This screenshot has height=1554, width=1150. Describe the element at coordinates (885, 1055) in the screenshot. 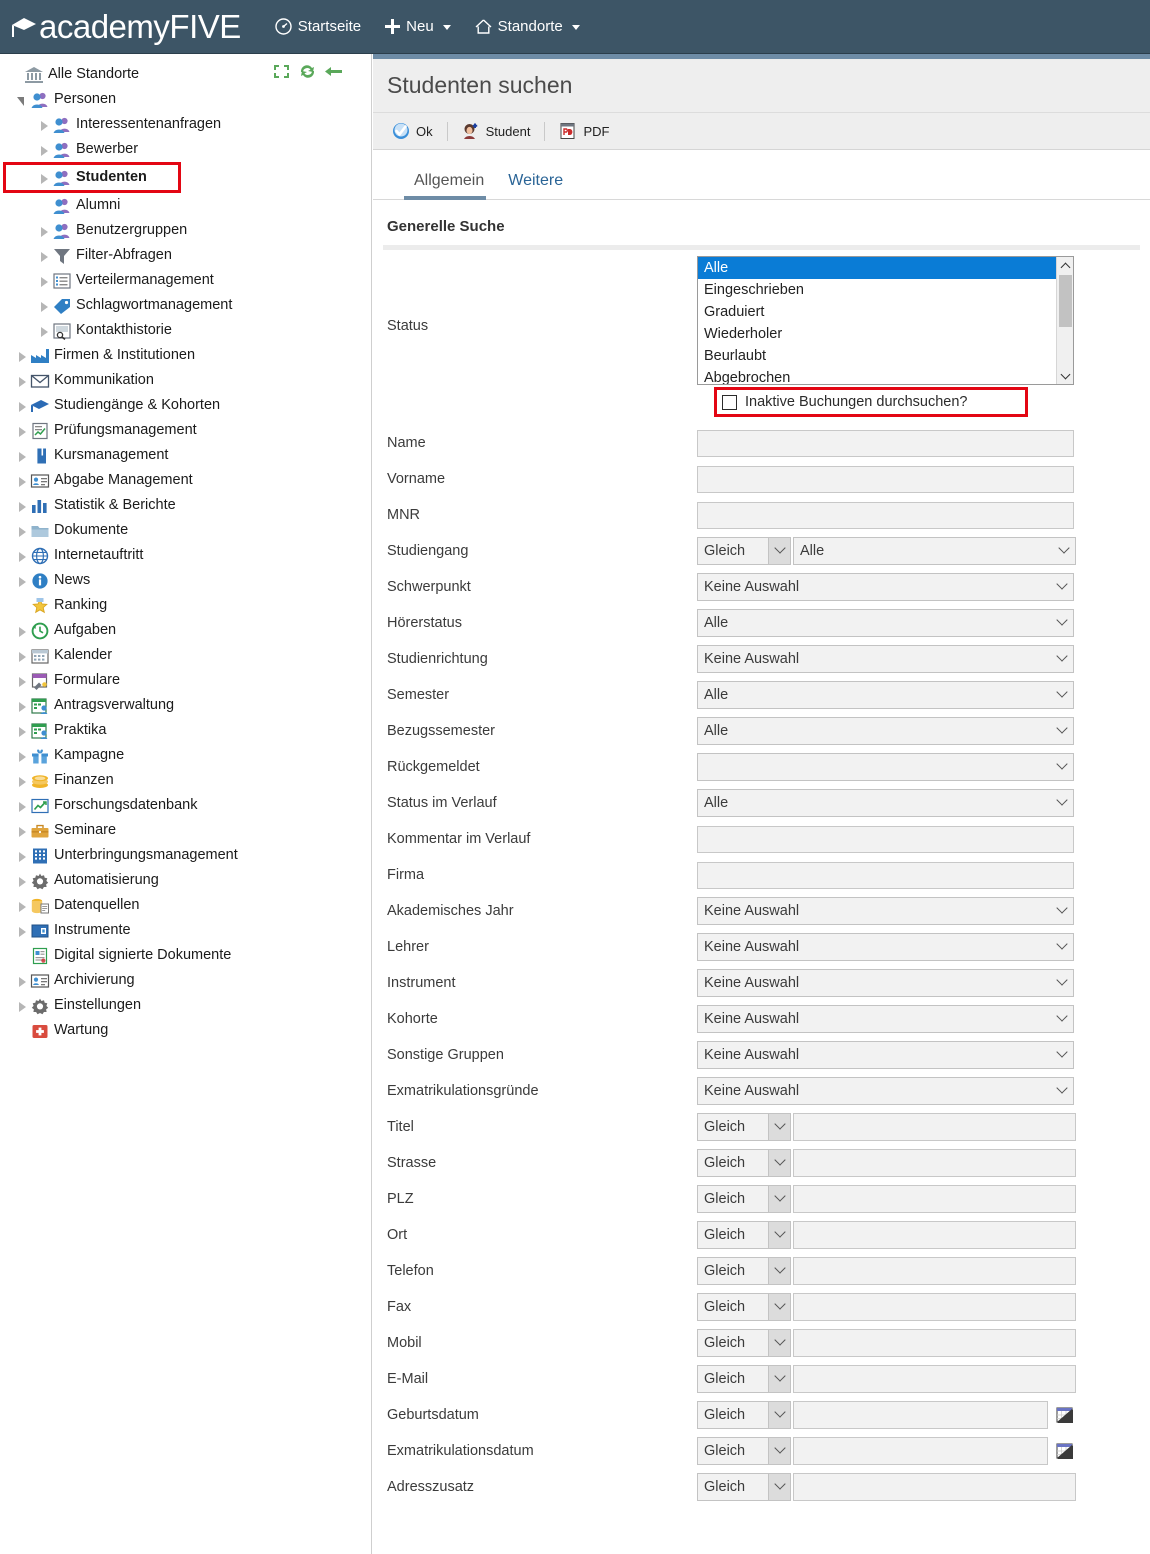

I see `select-sonstige-gruppen: Keine Auswahl` at that location.